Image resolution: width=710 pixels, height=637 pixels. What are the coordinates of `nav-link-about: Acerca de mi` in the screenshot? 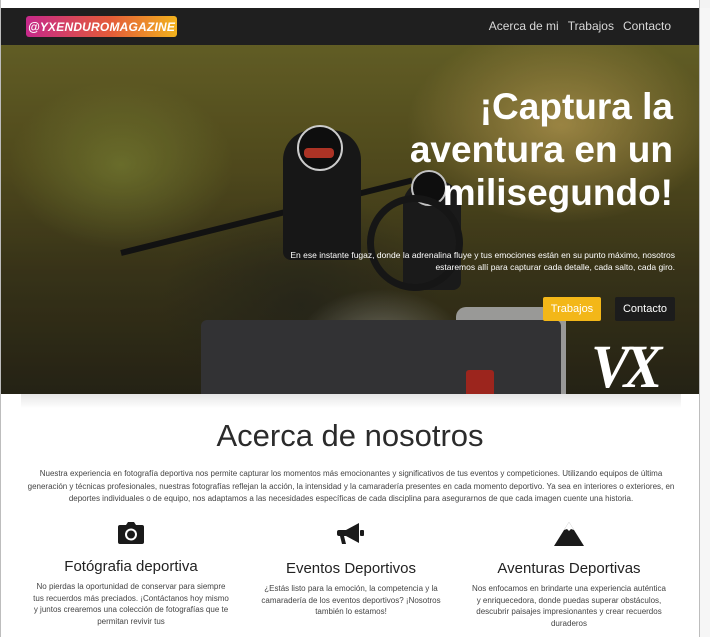 It's located at (524, 26).